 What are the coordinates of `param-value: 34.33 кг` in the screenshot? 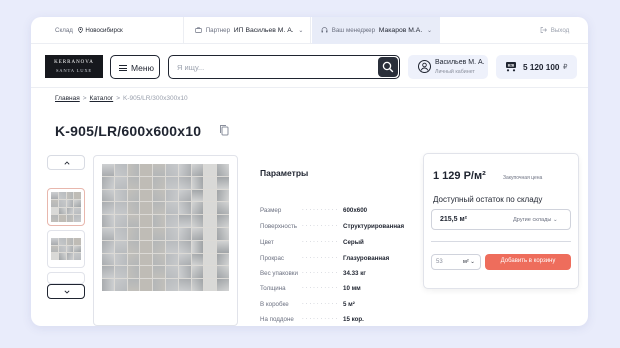 It's located at (354, 273).